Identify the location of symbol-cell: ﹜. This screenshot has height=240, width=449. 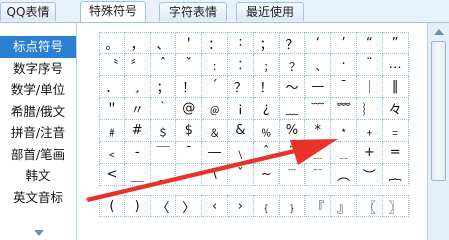
(292, 206).